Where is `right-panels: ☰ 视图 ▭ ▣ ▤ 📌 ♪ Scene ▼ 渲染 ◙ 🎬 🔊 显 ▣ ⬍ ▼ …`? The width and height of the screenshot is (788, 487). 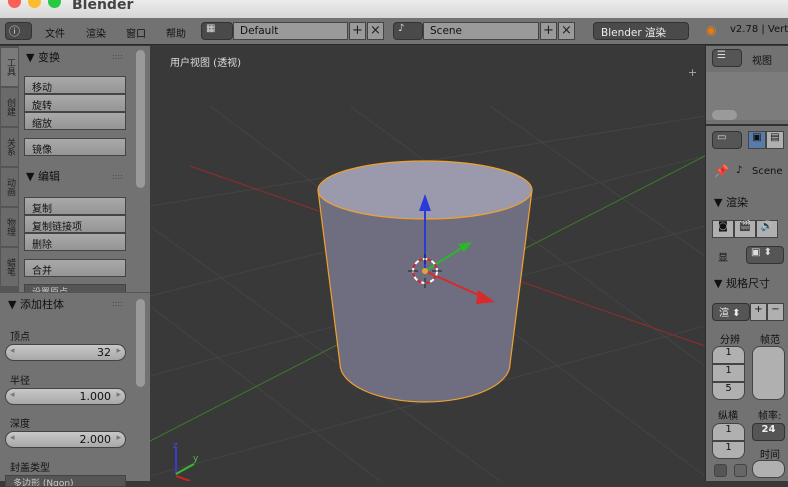 right-panels: ☰ 视图 ▭ ▣ ▤ 📌 ♪ Scene ▼ 渲染 ◙ 🎬 🔊 显 ▣ ⬍ ▼ … is located at coordinates (746, 263).